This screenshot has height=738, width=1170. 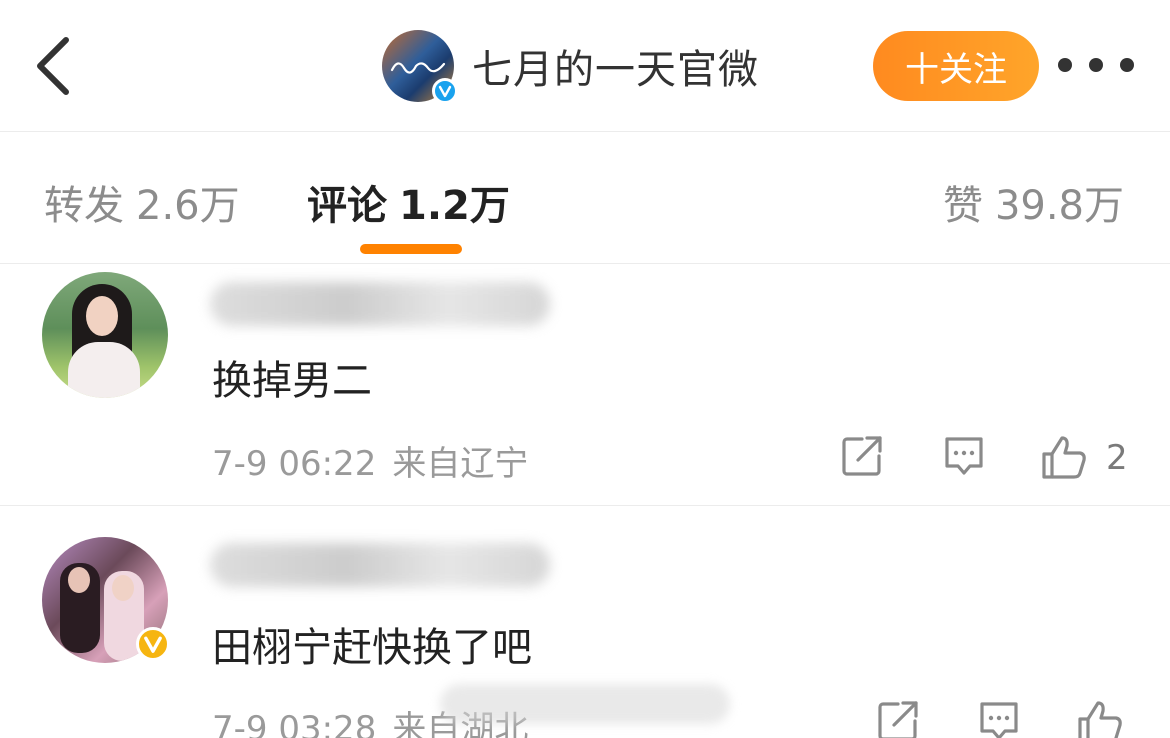 I want to click on comment-text: 换掉男二, so click(x=292, y=381).